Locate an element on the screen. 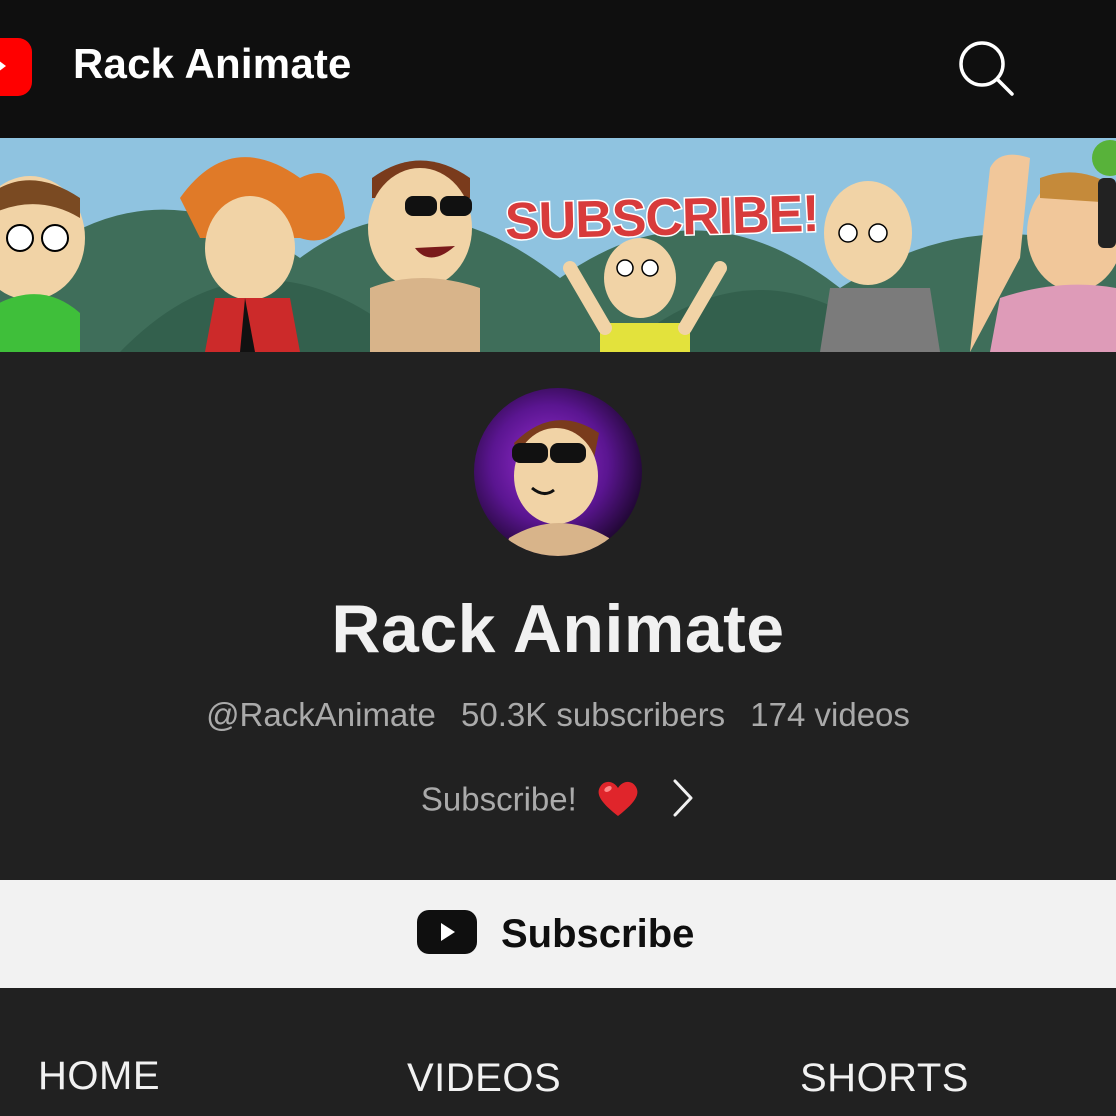 This screenshot has width=1116, height=1116. youtube-play-icon is located at coordinates (447, 934).